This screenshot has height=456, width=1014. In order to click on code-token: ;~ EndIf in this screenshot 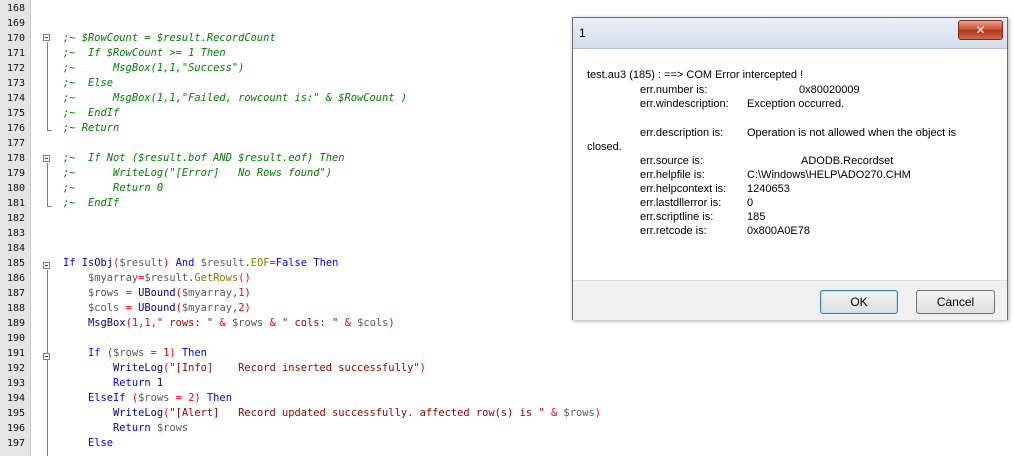, I will do `click(91, 203)`.